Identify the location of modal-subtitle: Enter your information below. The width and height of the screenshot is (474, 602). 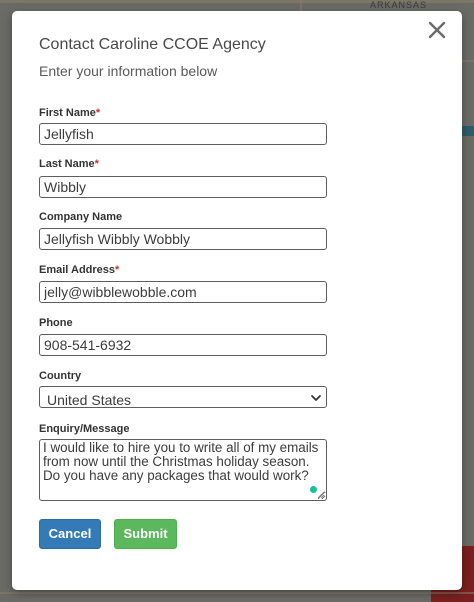
(128, 71).